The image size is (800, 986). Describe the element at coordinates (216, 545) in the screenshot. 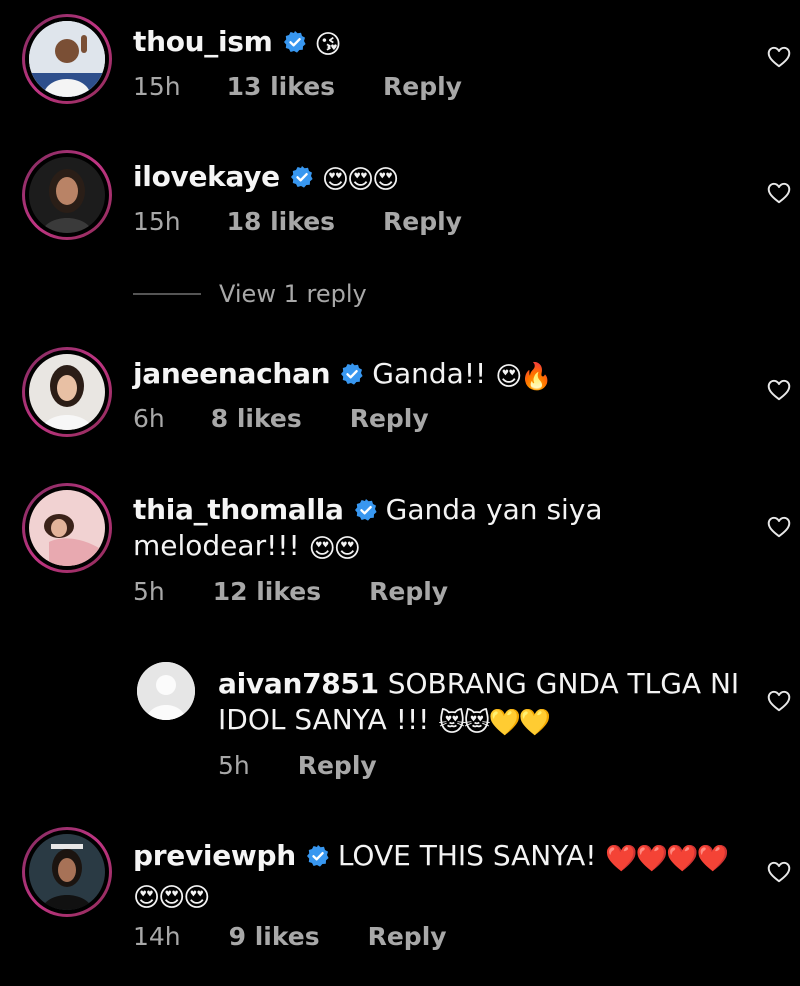

I see `comment-text-line2: melodear!!!` at that location.